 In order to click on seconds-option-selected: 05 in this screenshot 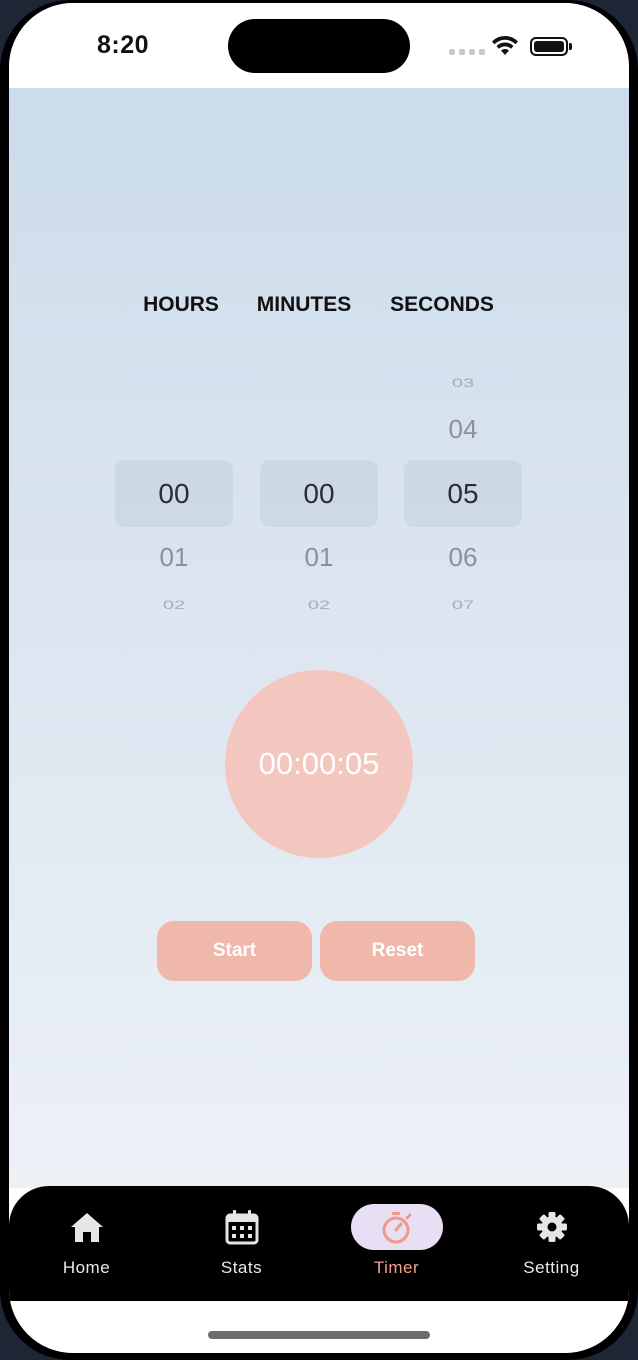, I will do `click(463, 494)`.